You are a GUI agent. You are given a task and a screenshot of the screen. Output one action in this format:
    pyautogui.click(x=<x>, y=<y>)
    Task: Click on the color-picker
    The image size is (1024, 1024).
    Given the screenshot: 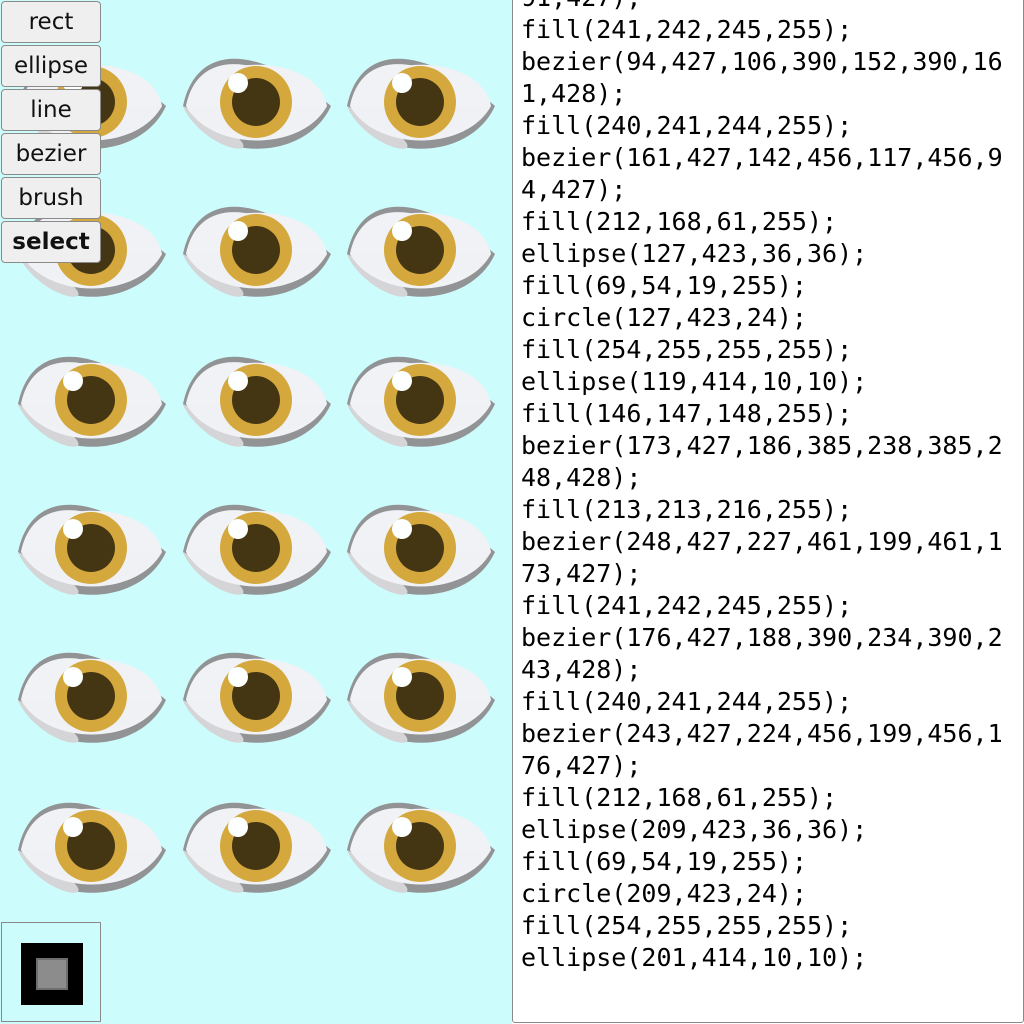 What is the action you would take?
    pyautogui.click(x=51, y=972)
    